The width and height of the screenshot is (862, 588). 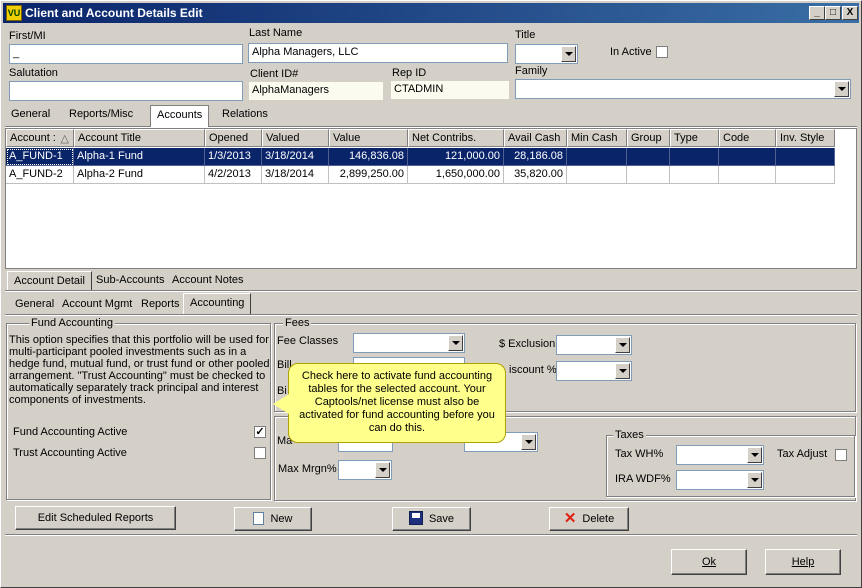 I want to click on column-header: Inv. Style, so click(x=805, y=138).